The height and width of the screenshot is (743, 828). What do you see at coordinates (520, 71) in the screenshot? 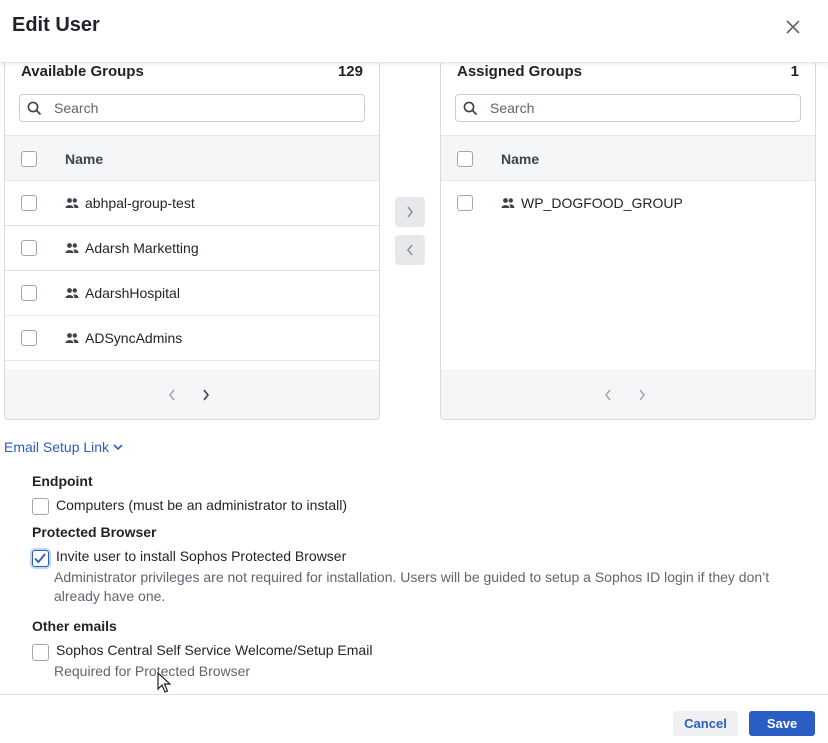
I see `assigned-groups-title: Assigned Groups` at bounding box center [520, 71].